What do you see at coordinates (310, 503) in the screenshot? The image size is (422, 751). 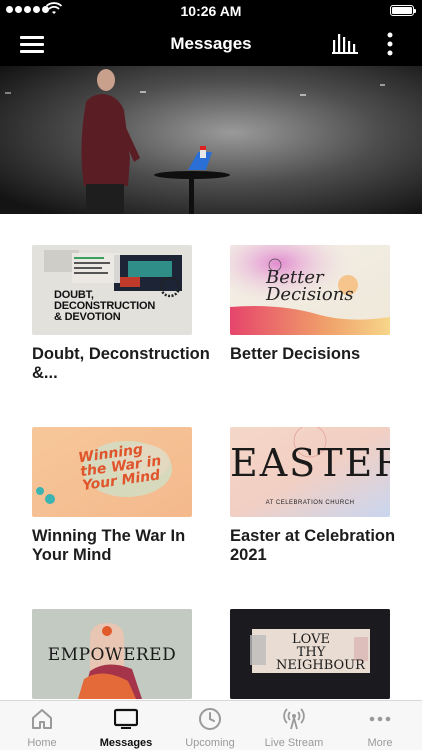 I see `series-thumbnail-subtext: AT CELEBRATION CHURCH` at bounding box center [310, 503].